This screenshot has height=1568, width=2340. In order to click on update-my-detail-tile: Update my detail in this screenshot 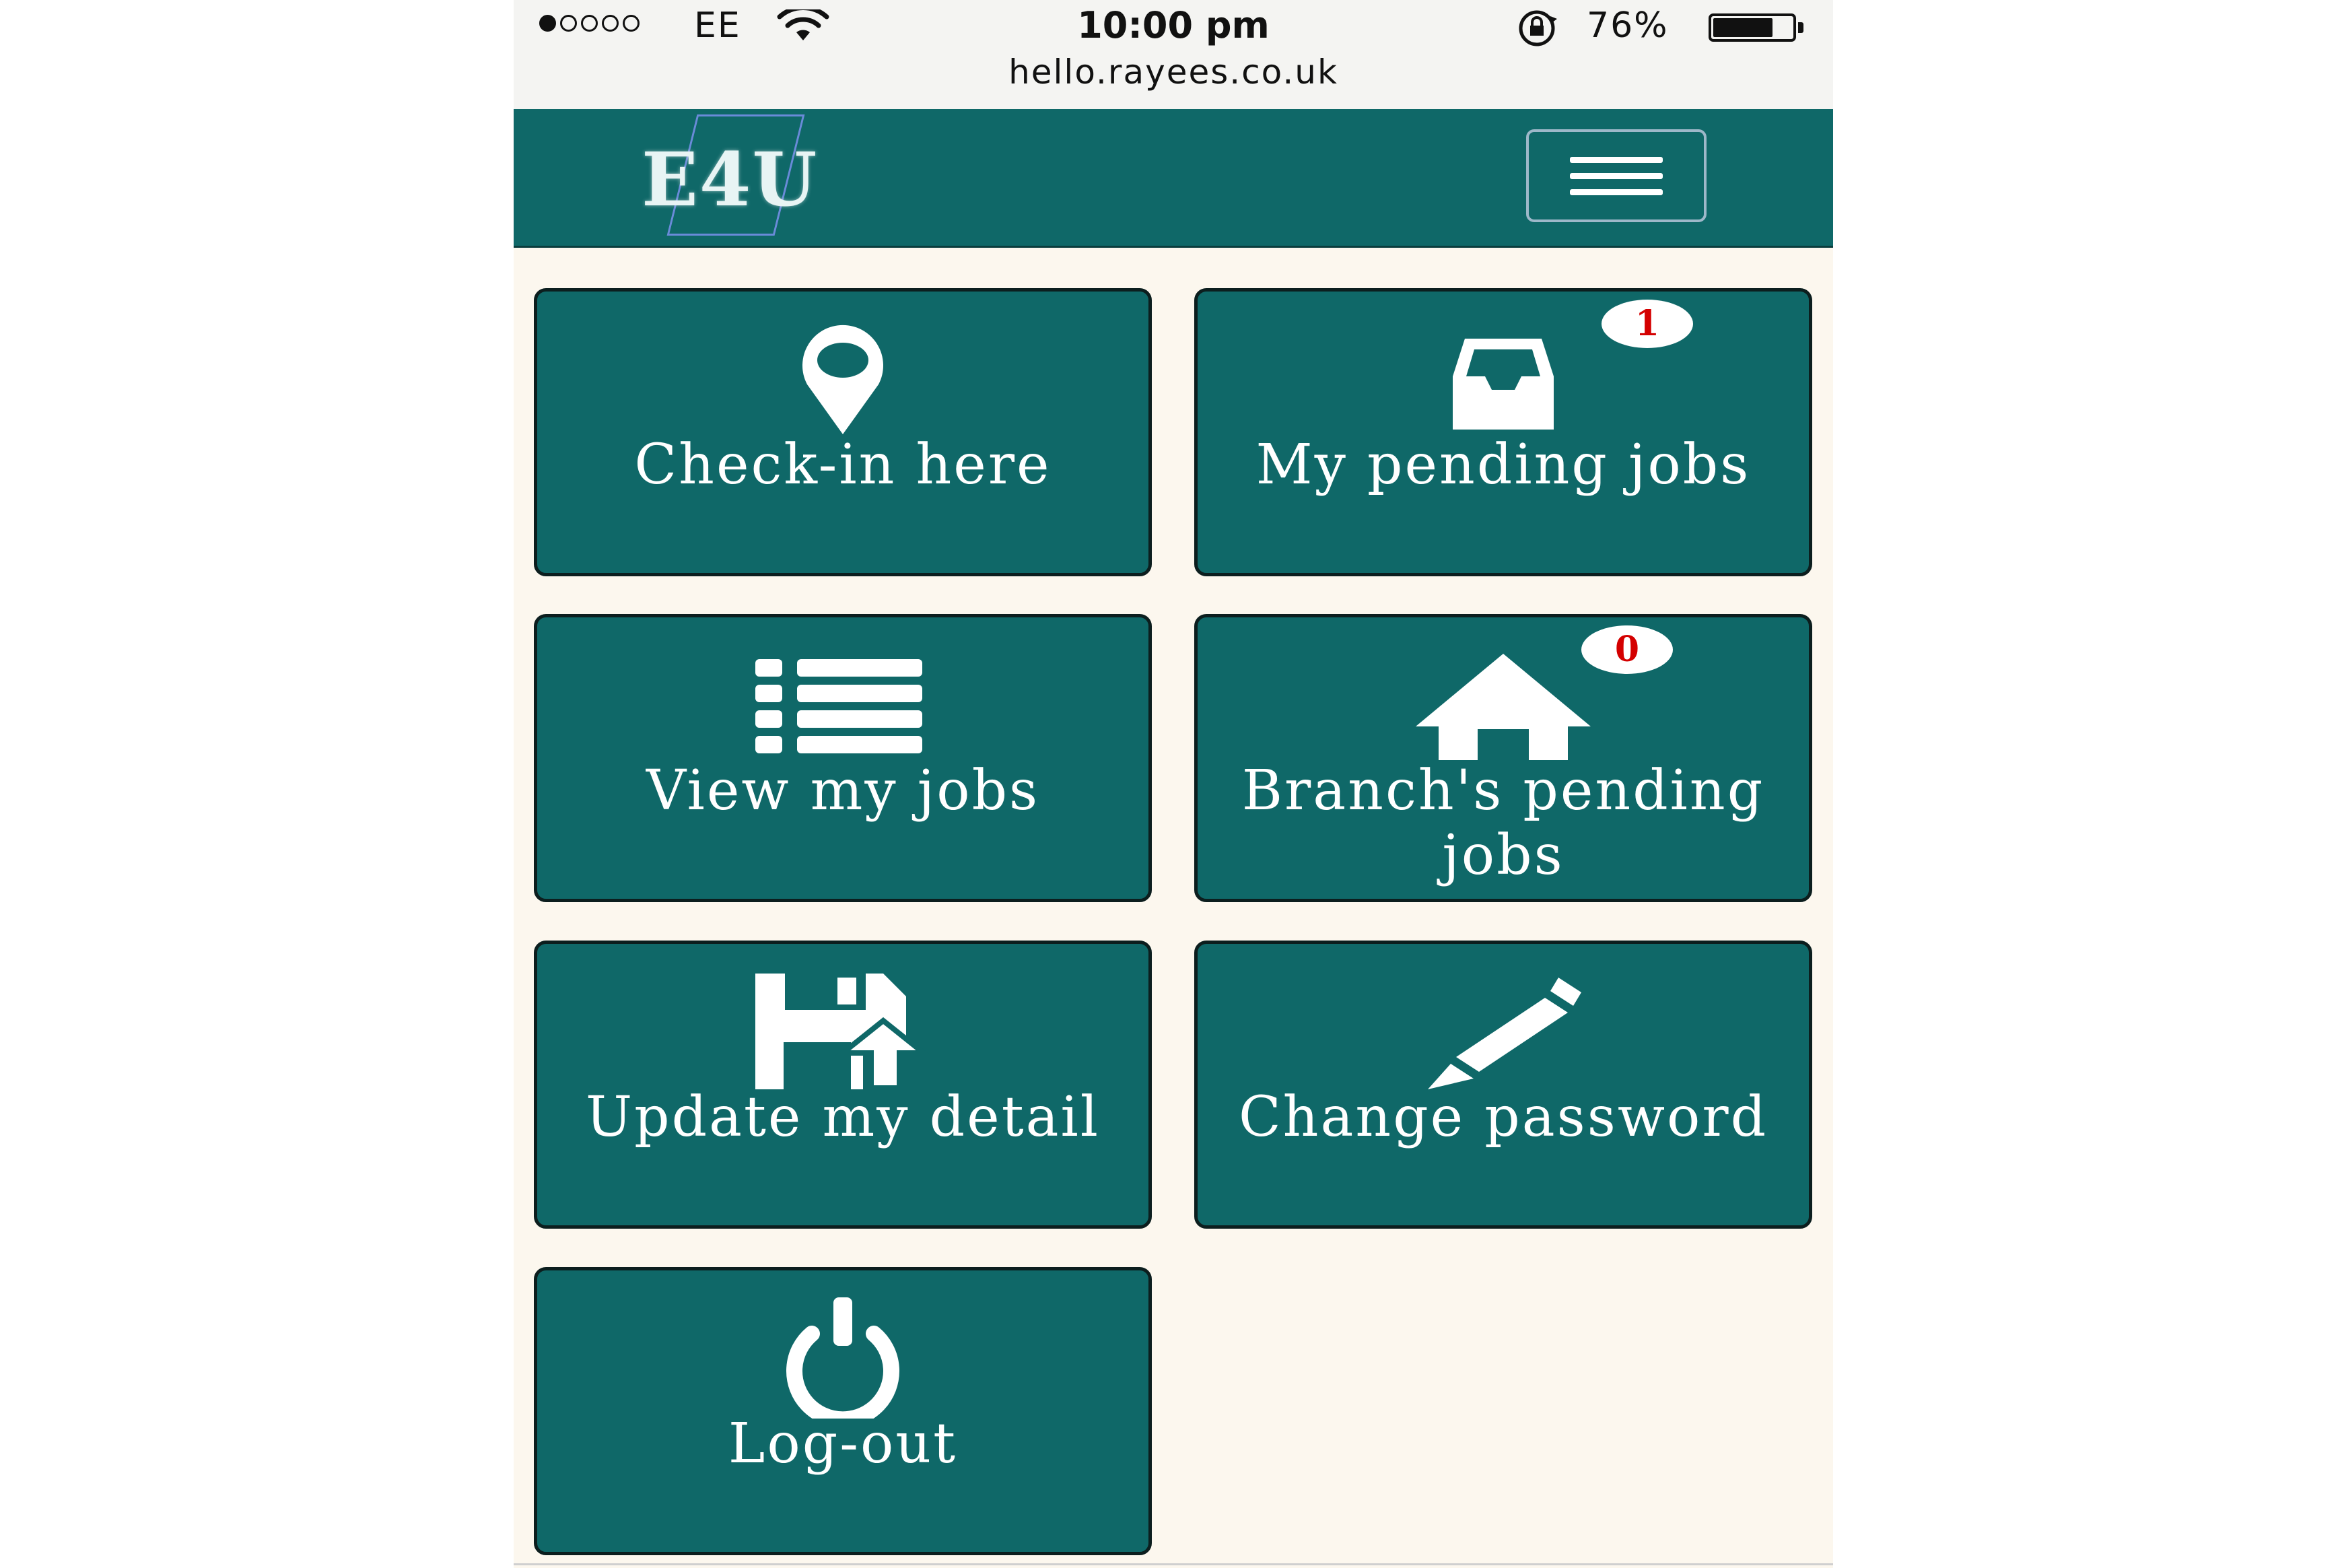, I will do `click(843, 1085)`.